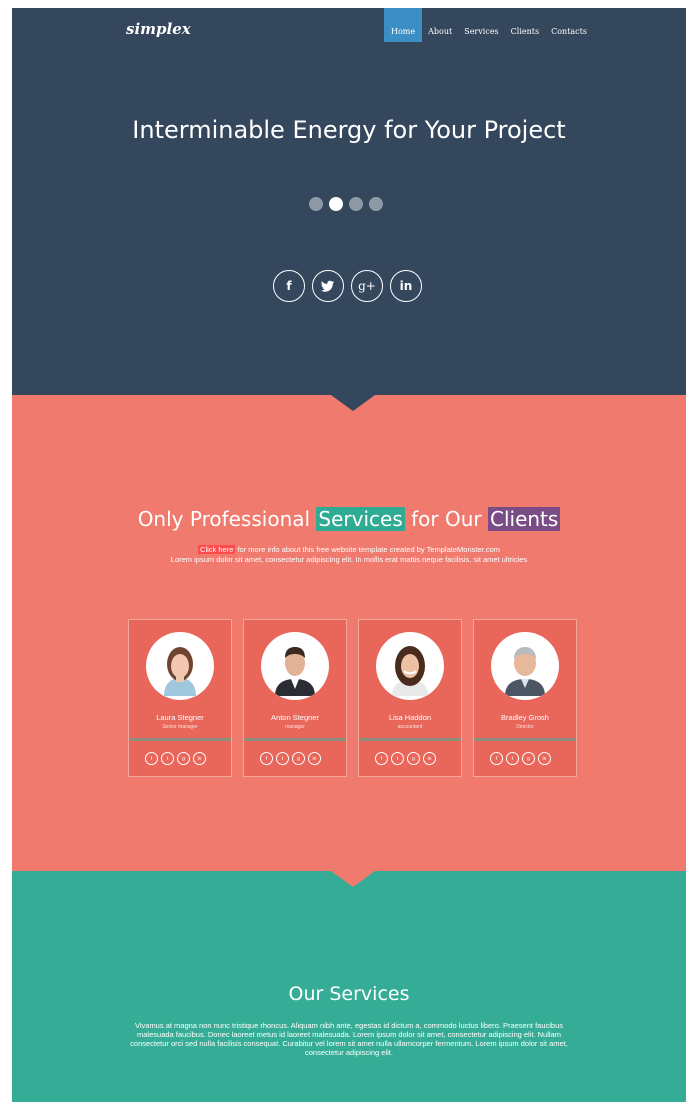  What do you see at coordinates (410, 717) in the screenshot?
I see `member-name: Lisa Haddon` at bounding box center [410, 717].